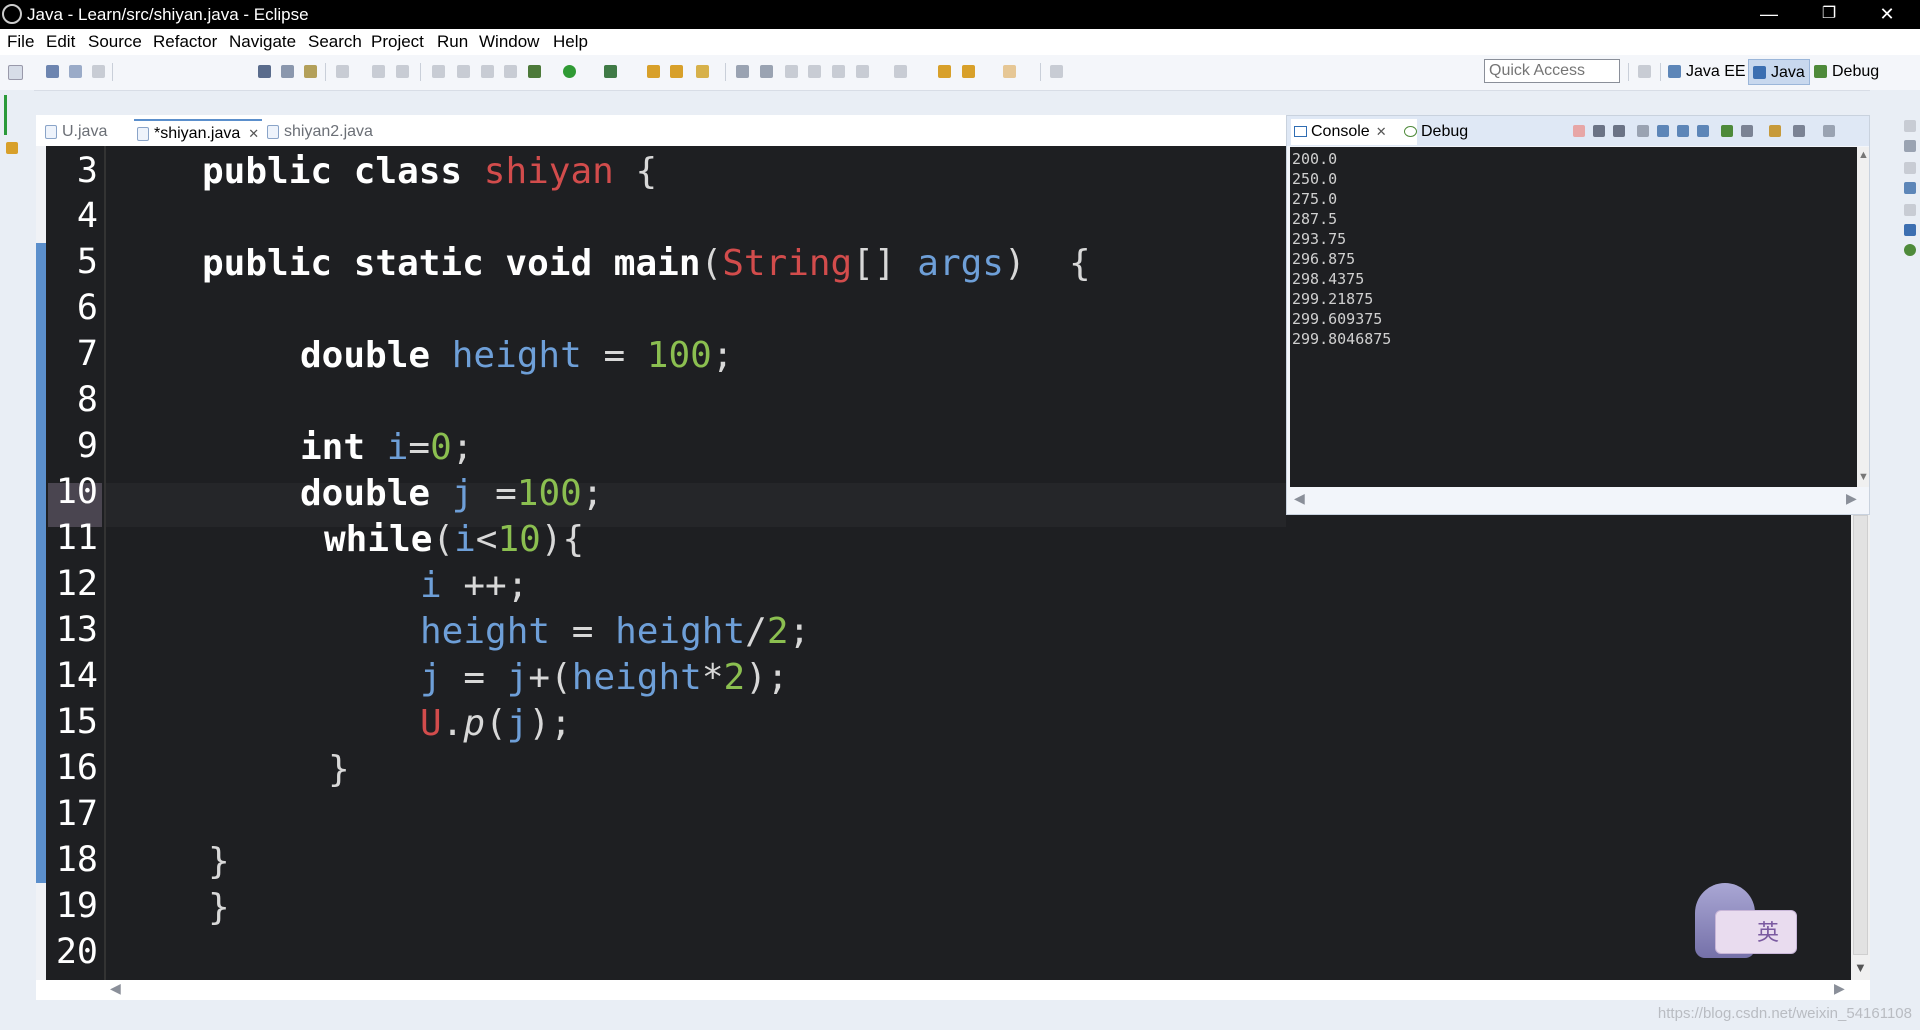 The height and width of the screenshot is (1030, 1920). I want to click on menu-source: Source, so click(115, 42).